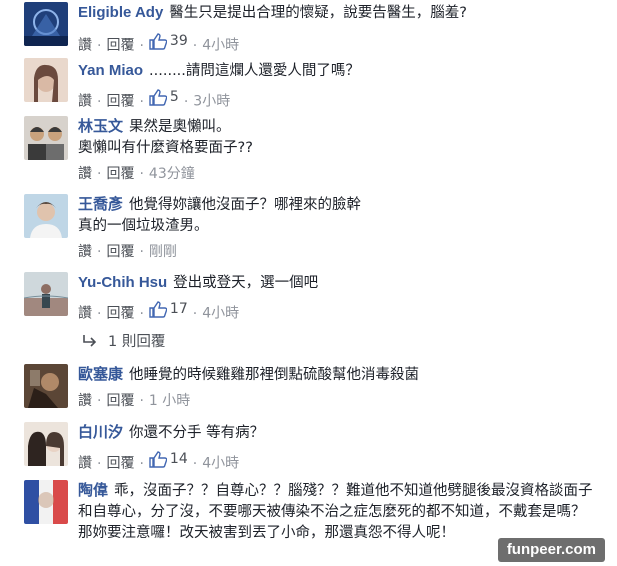 The height and width of the screenshot is (566, 617). Describe the element at coordinates (551, 550) in the screenshot. I see `watermark: funpeer.com` at that location.